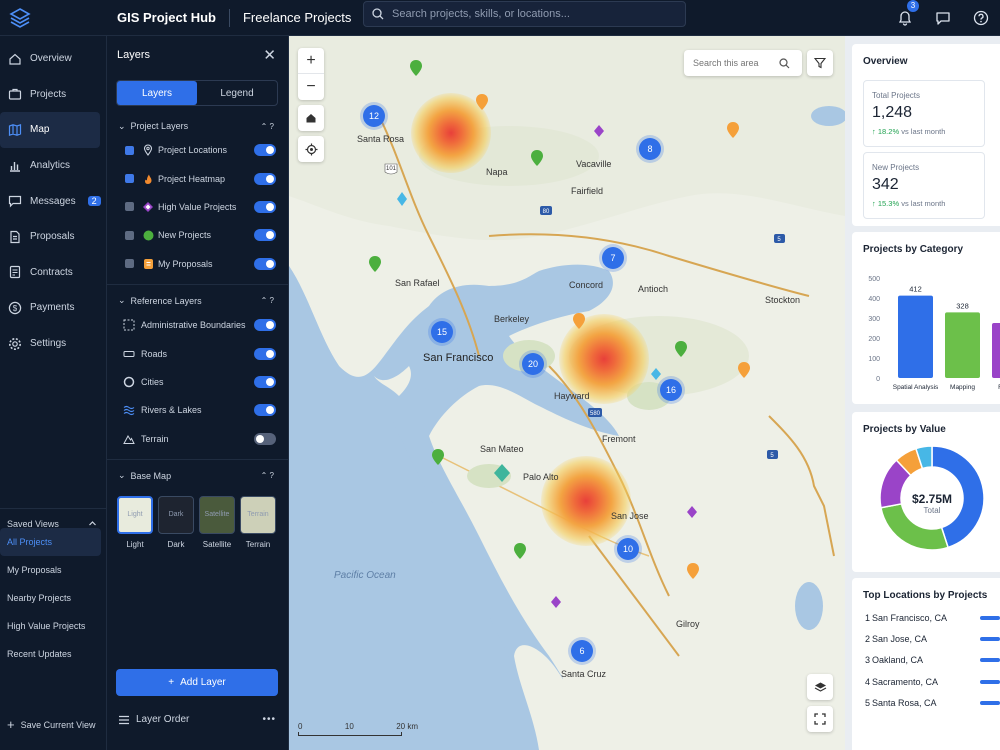 The image size is (1000, 750). I want to click on locate-button, so click(311, 149).